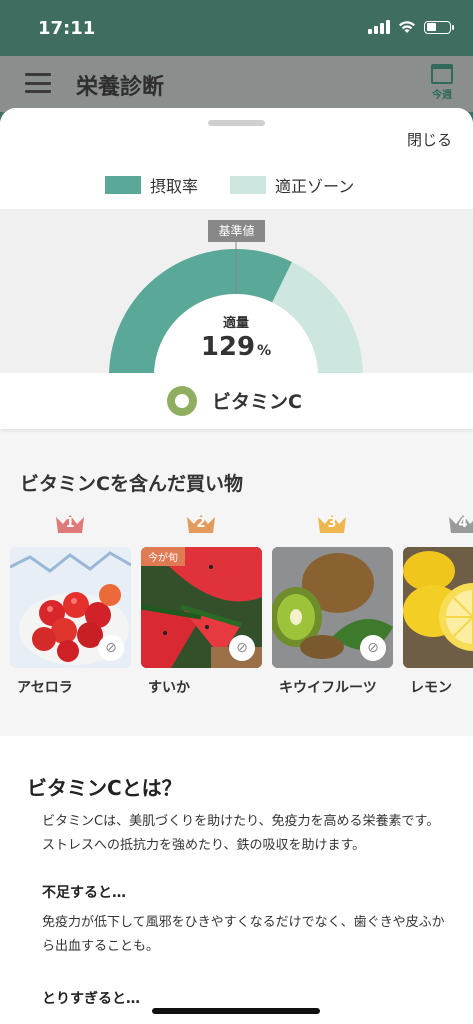 The height and width of the screenshot is (1024, 473). I want to click on rank-crown: 1, so click(70, 524).